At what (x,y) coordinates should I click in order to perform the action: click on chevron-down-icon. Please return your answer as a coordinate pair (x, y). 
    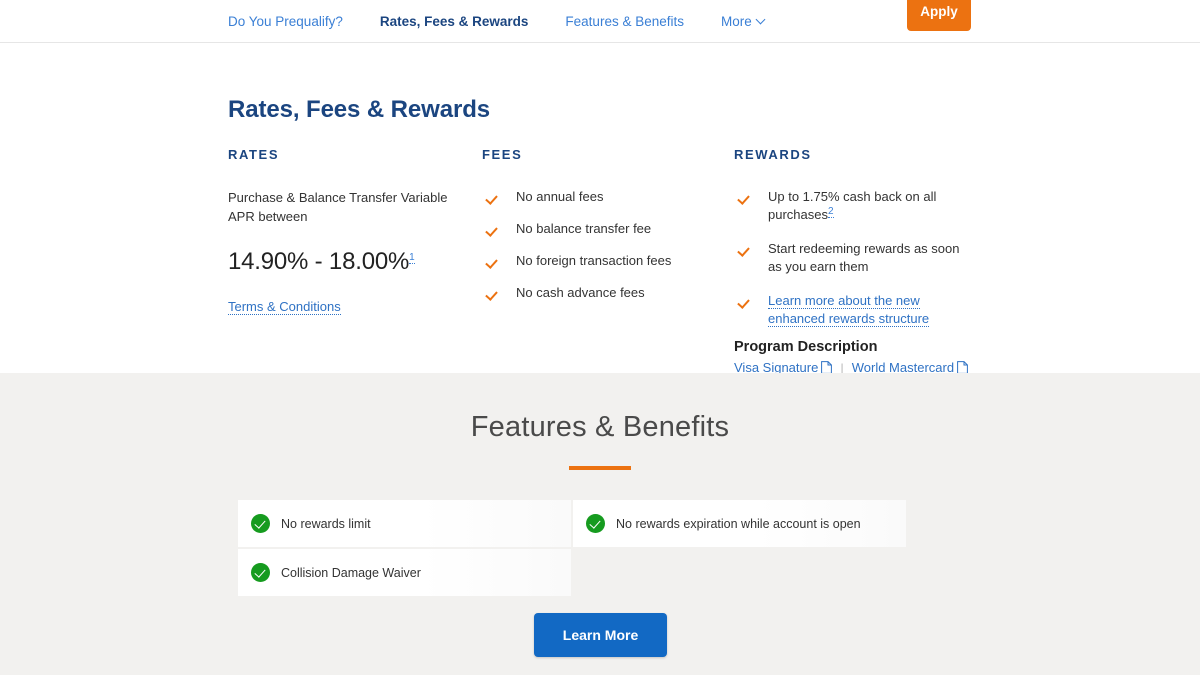
    Looking at the image, I should click on (761, 20).